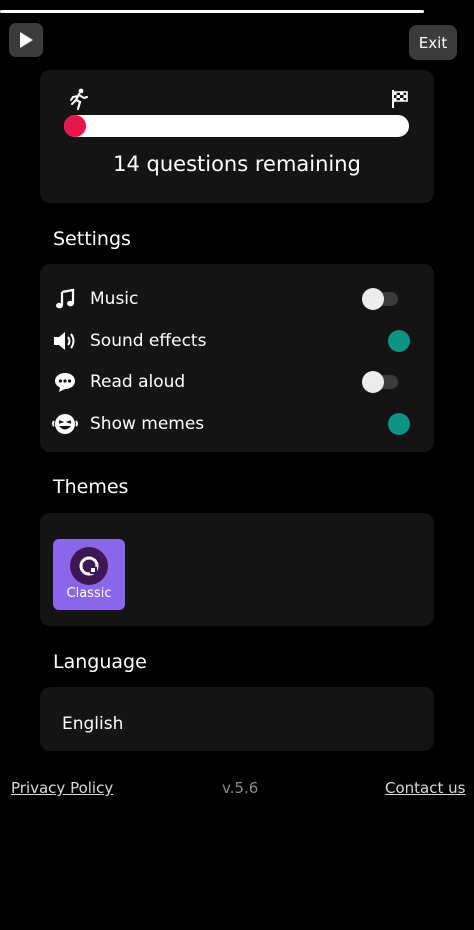 This screenshot has height=930, width=474. Describe the element at coordinates (399, 424) in the screenshot. I see `show-memes-toggle` at that location.